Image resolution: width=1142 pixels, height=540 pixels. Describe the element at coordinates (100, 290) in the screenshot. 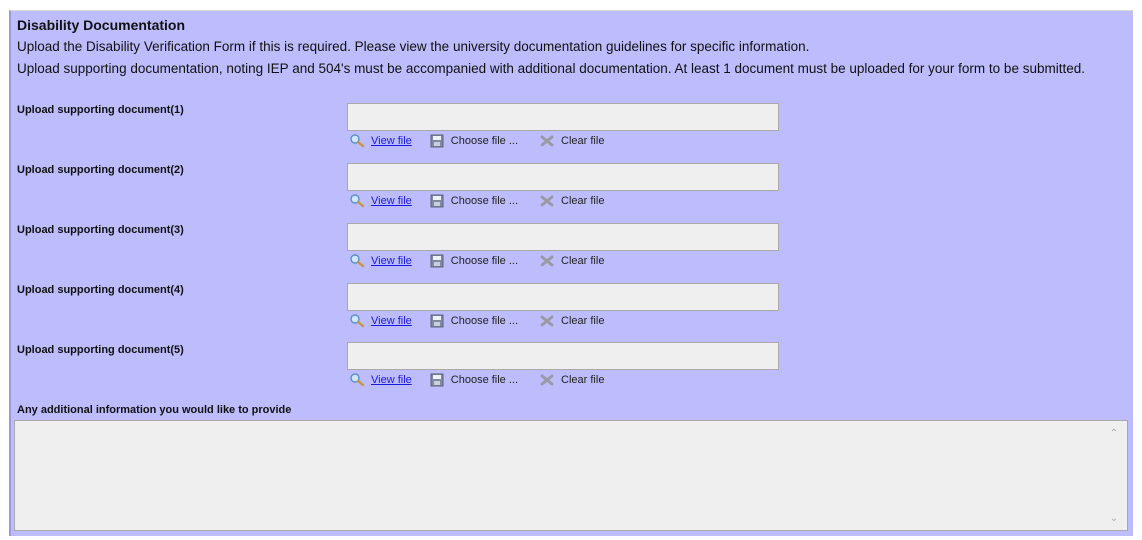

I see `upload-label-4: Upload supporting document(4)` at that location.